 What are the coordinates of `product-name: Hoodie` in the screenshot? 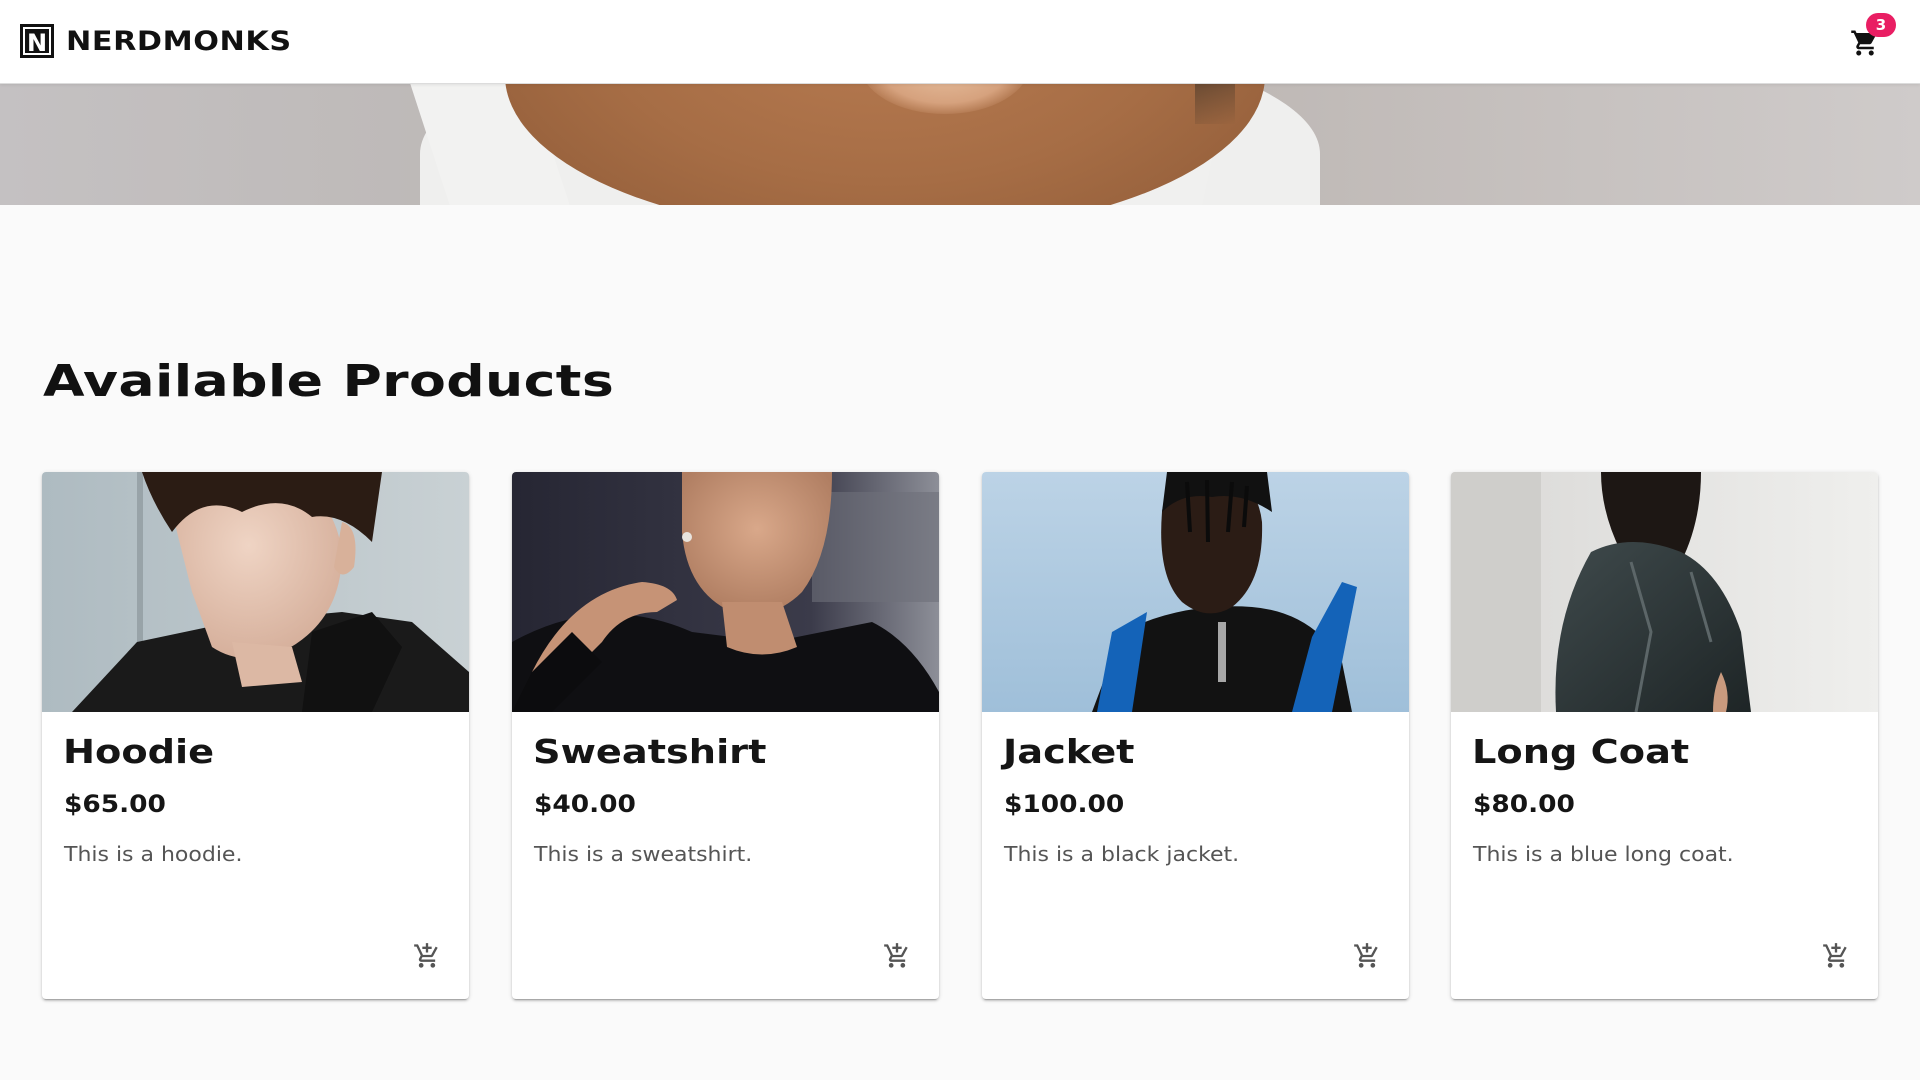 It's located at (139, 751).